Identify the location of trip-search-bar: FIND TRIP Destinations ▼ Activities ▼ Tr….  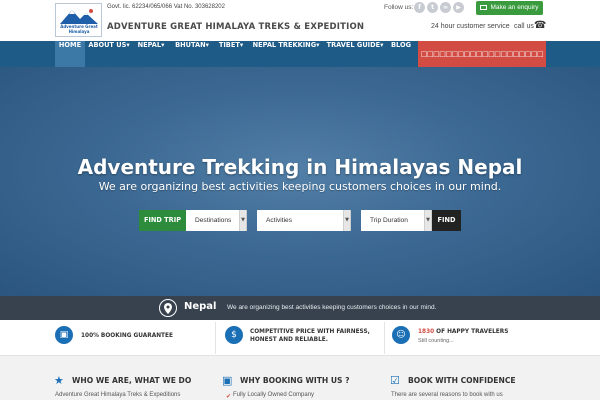
(300, 220).